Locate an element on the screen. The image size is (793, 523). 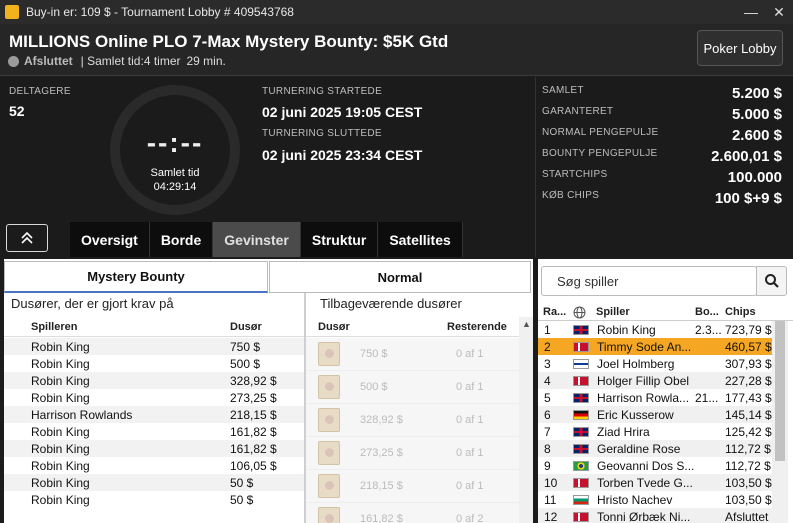
remaining-scrollbar: ▲ is located at coordinates (526, 420).